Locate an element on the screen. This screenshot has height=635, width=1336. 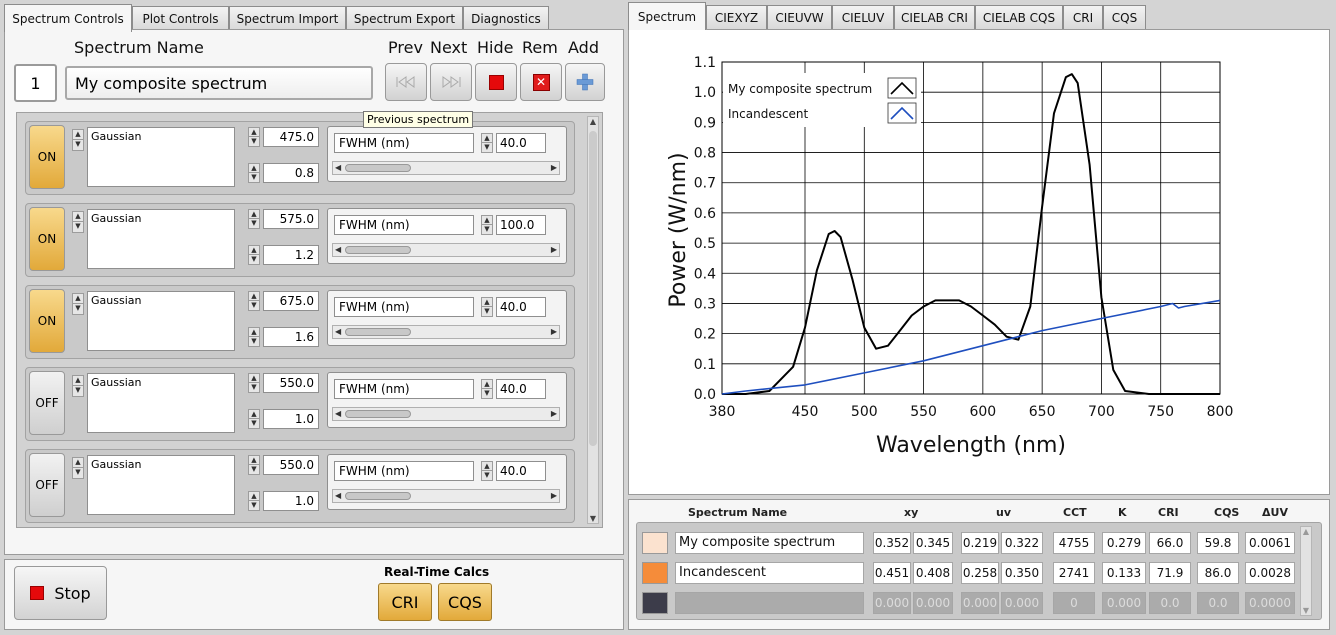
amplitude-field: 1.6 is located at coordinates (291, 337).